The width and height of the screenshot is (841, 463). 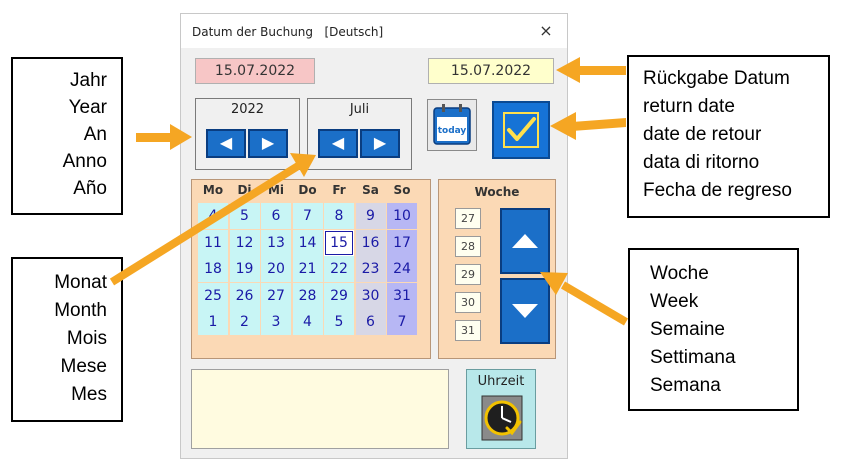 What do you see at coordinates (452, 131) in the screenshot?
I see `svg-text: today` at bounding box center [452, 131].